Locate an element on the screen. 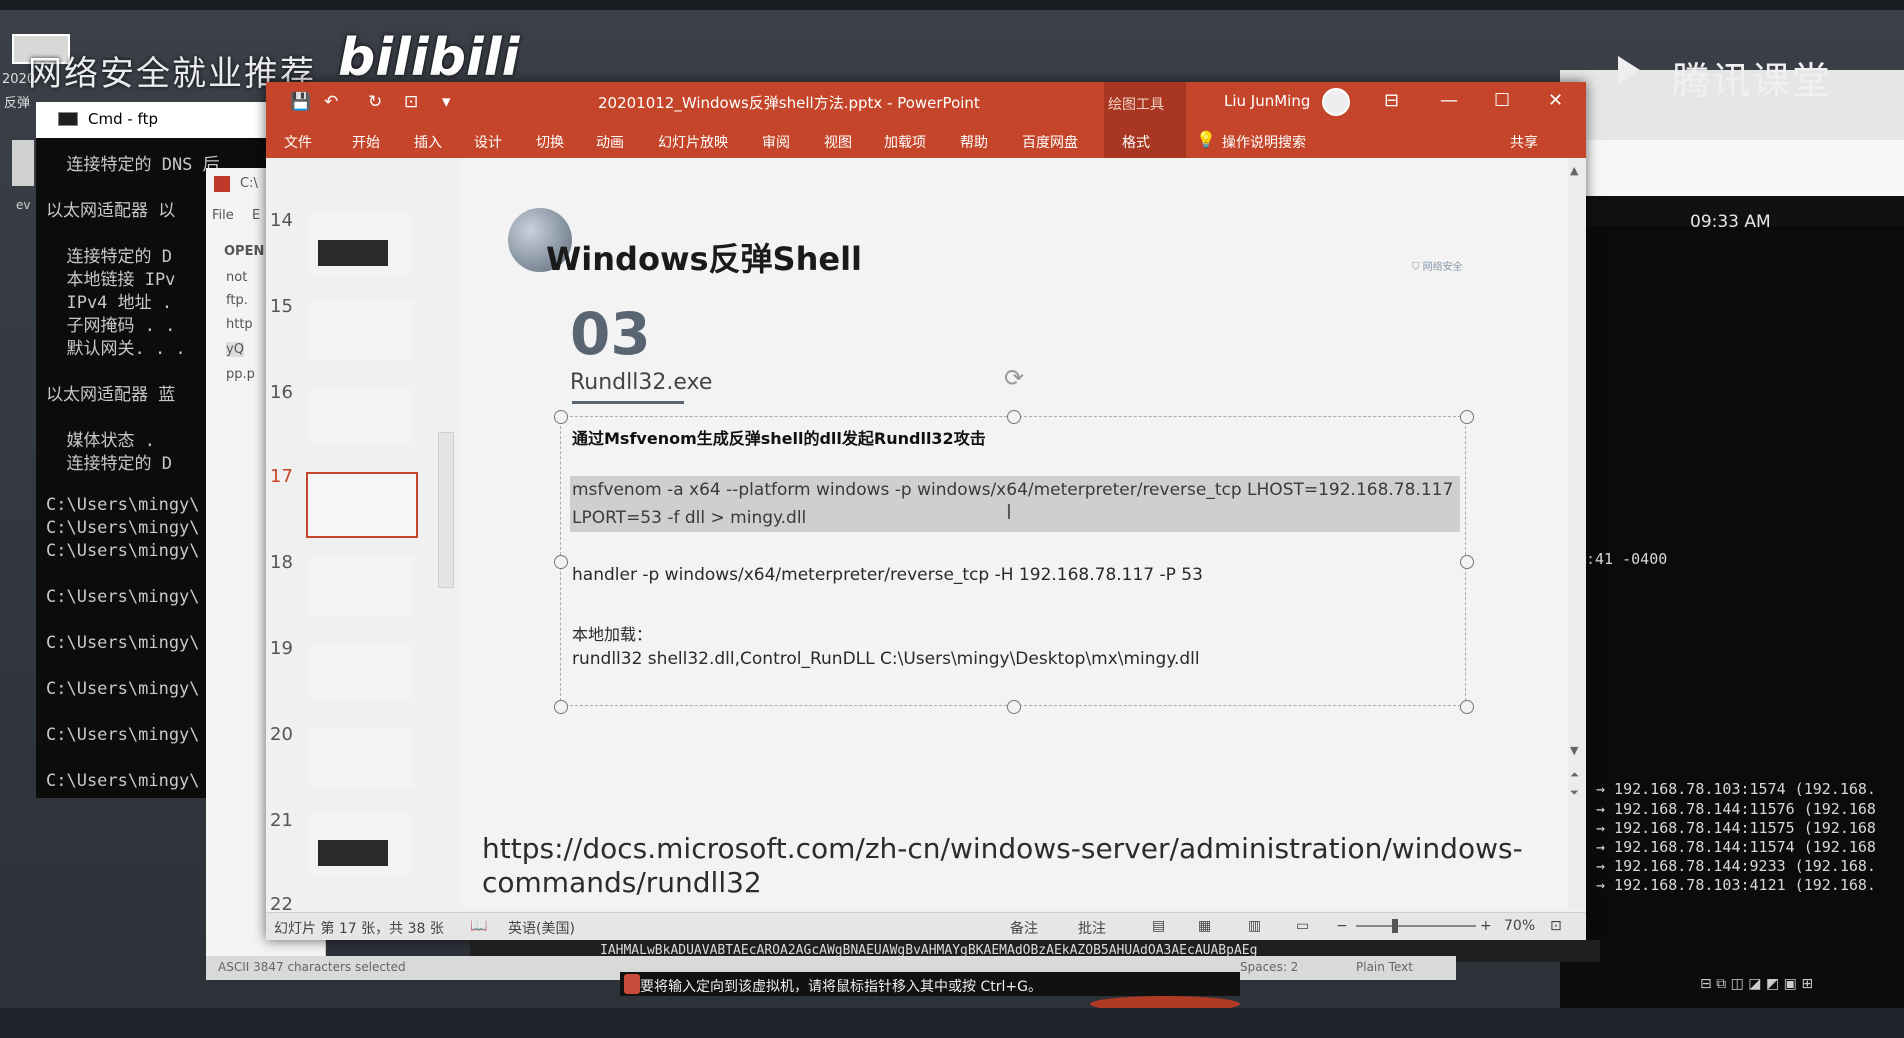 The height and width of the screenshot is (1038, 1904). scroll-up-icon: ▲ is located at coordinates (1574, 170).